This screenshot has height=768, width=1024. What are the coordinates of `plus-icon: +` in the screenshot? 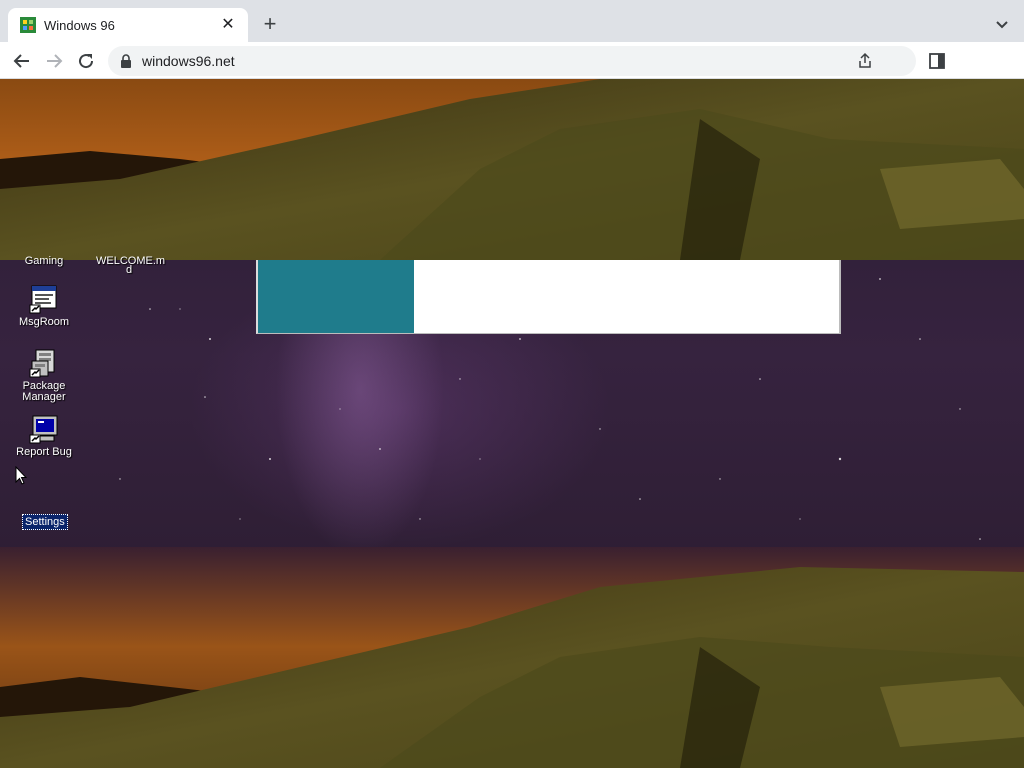 It's located at (270, 24).